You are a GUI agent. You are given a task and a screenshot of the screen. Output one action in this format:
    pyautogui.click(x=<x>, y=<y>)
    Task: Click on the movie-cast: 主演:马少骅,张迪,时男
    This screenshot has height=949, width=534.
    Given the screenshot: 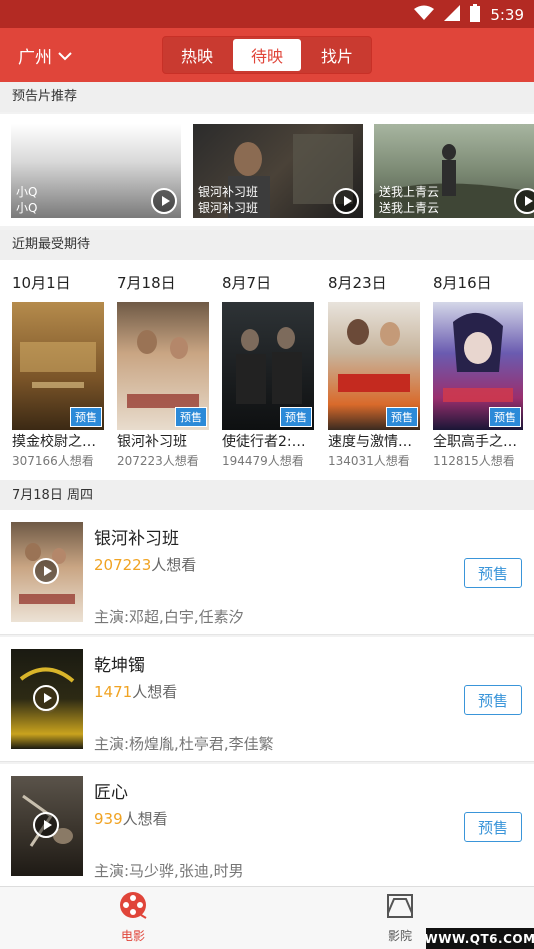 What is the action you would take?
    pyautogui.click(x=169, y=871)
    